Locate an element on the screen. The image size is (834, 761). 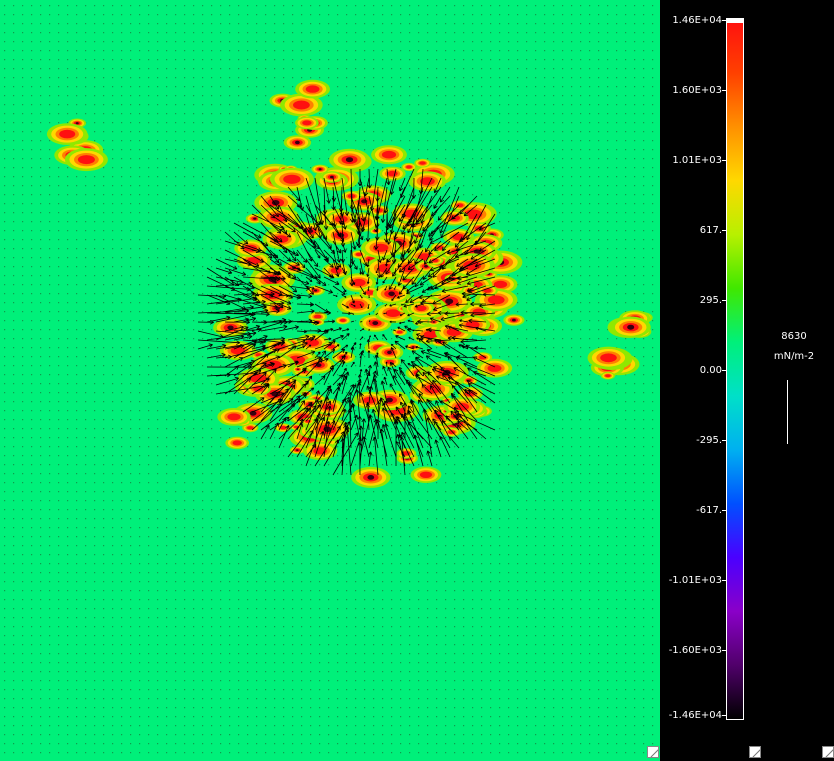
colorbar-tick-label: -295. is located at coordinates (709, 440).